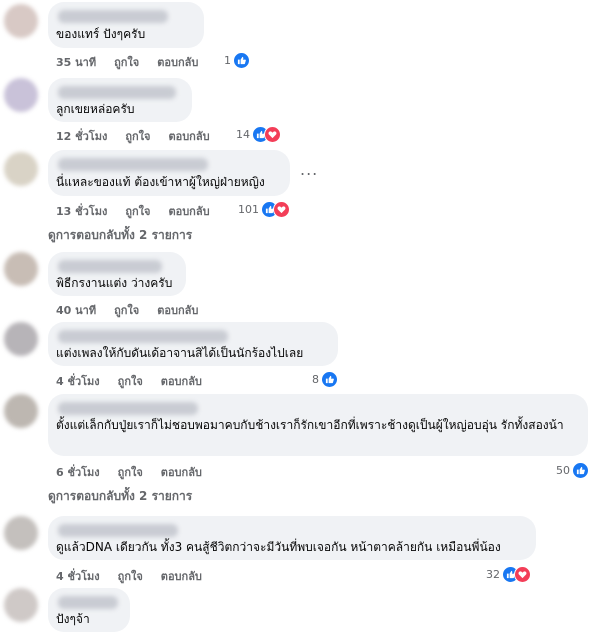  I want to click on comment-actions: 13 ชั่วโมง ถูกใจ ตอบกลับ, so click(142, 211).